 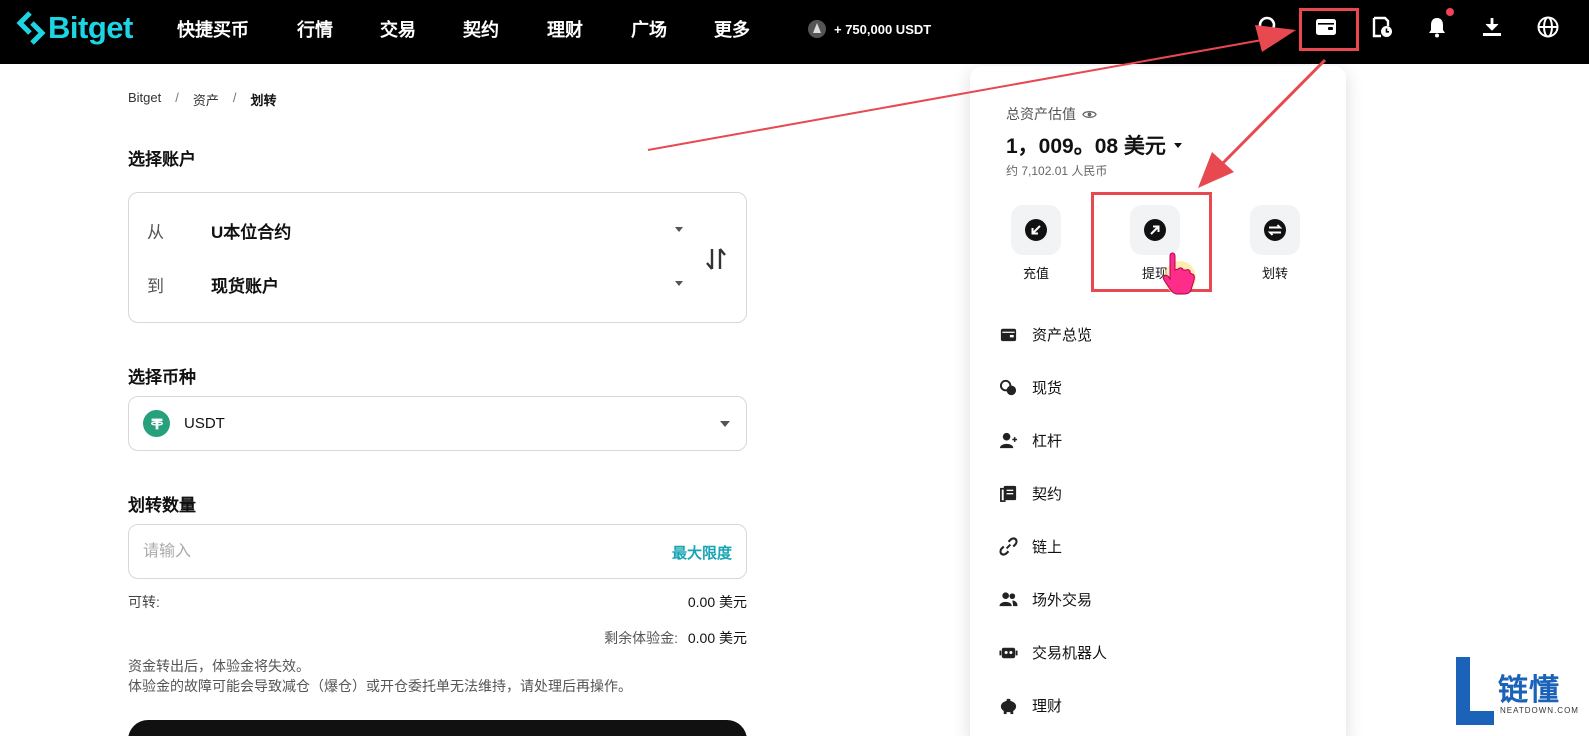 I want to click on transfer-button: 划转, so click(x=1275, y=243).